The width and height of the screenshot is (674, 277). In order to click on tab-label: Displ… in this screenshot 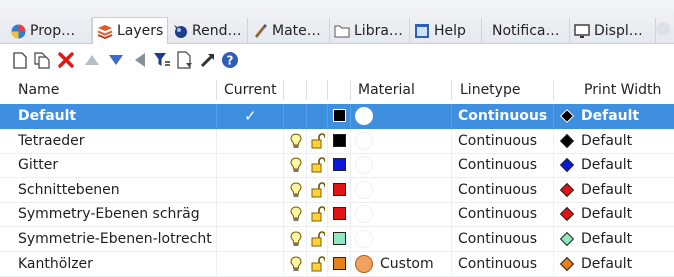, I will do `click(618, 31)`.